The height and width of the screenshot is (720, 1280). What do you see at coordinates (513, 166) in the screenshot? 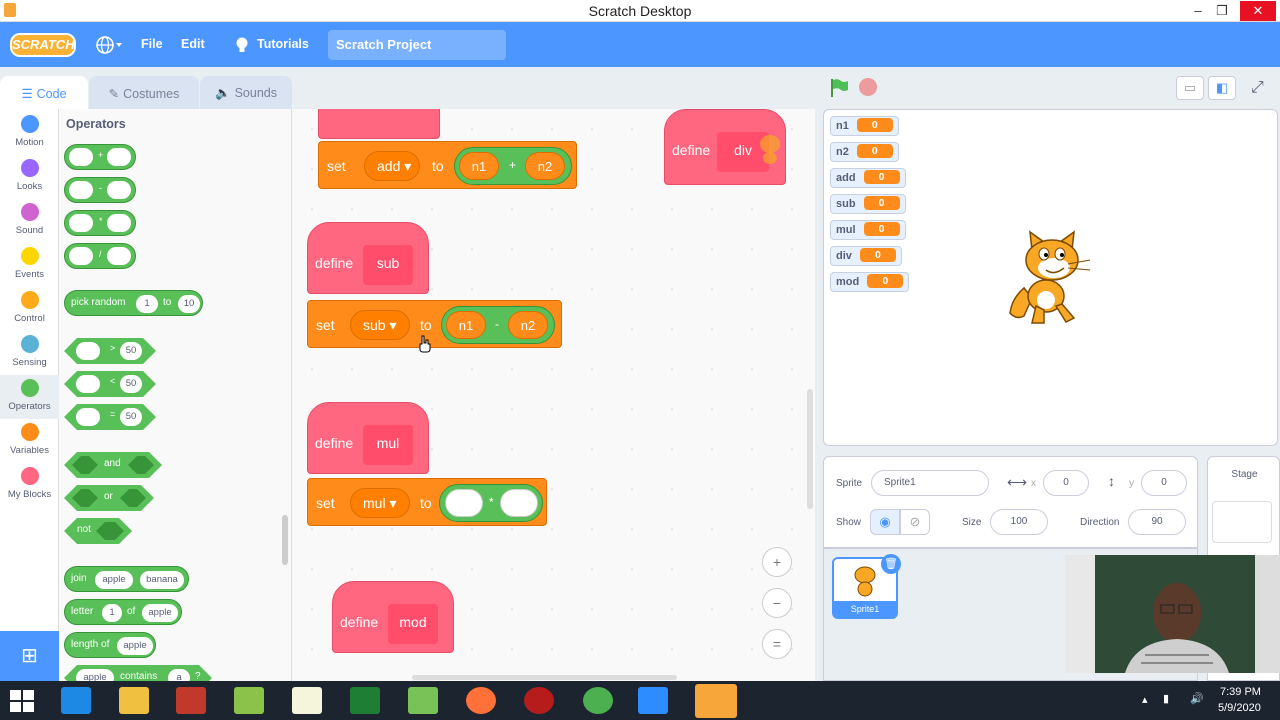
I see `add-operator: n1 + n2` at bounding box center [513, 166].